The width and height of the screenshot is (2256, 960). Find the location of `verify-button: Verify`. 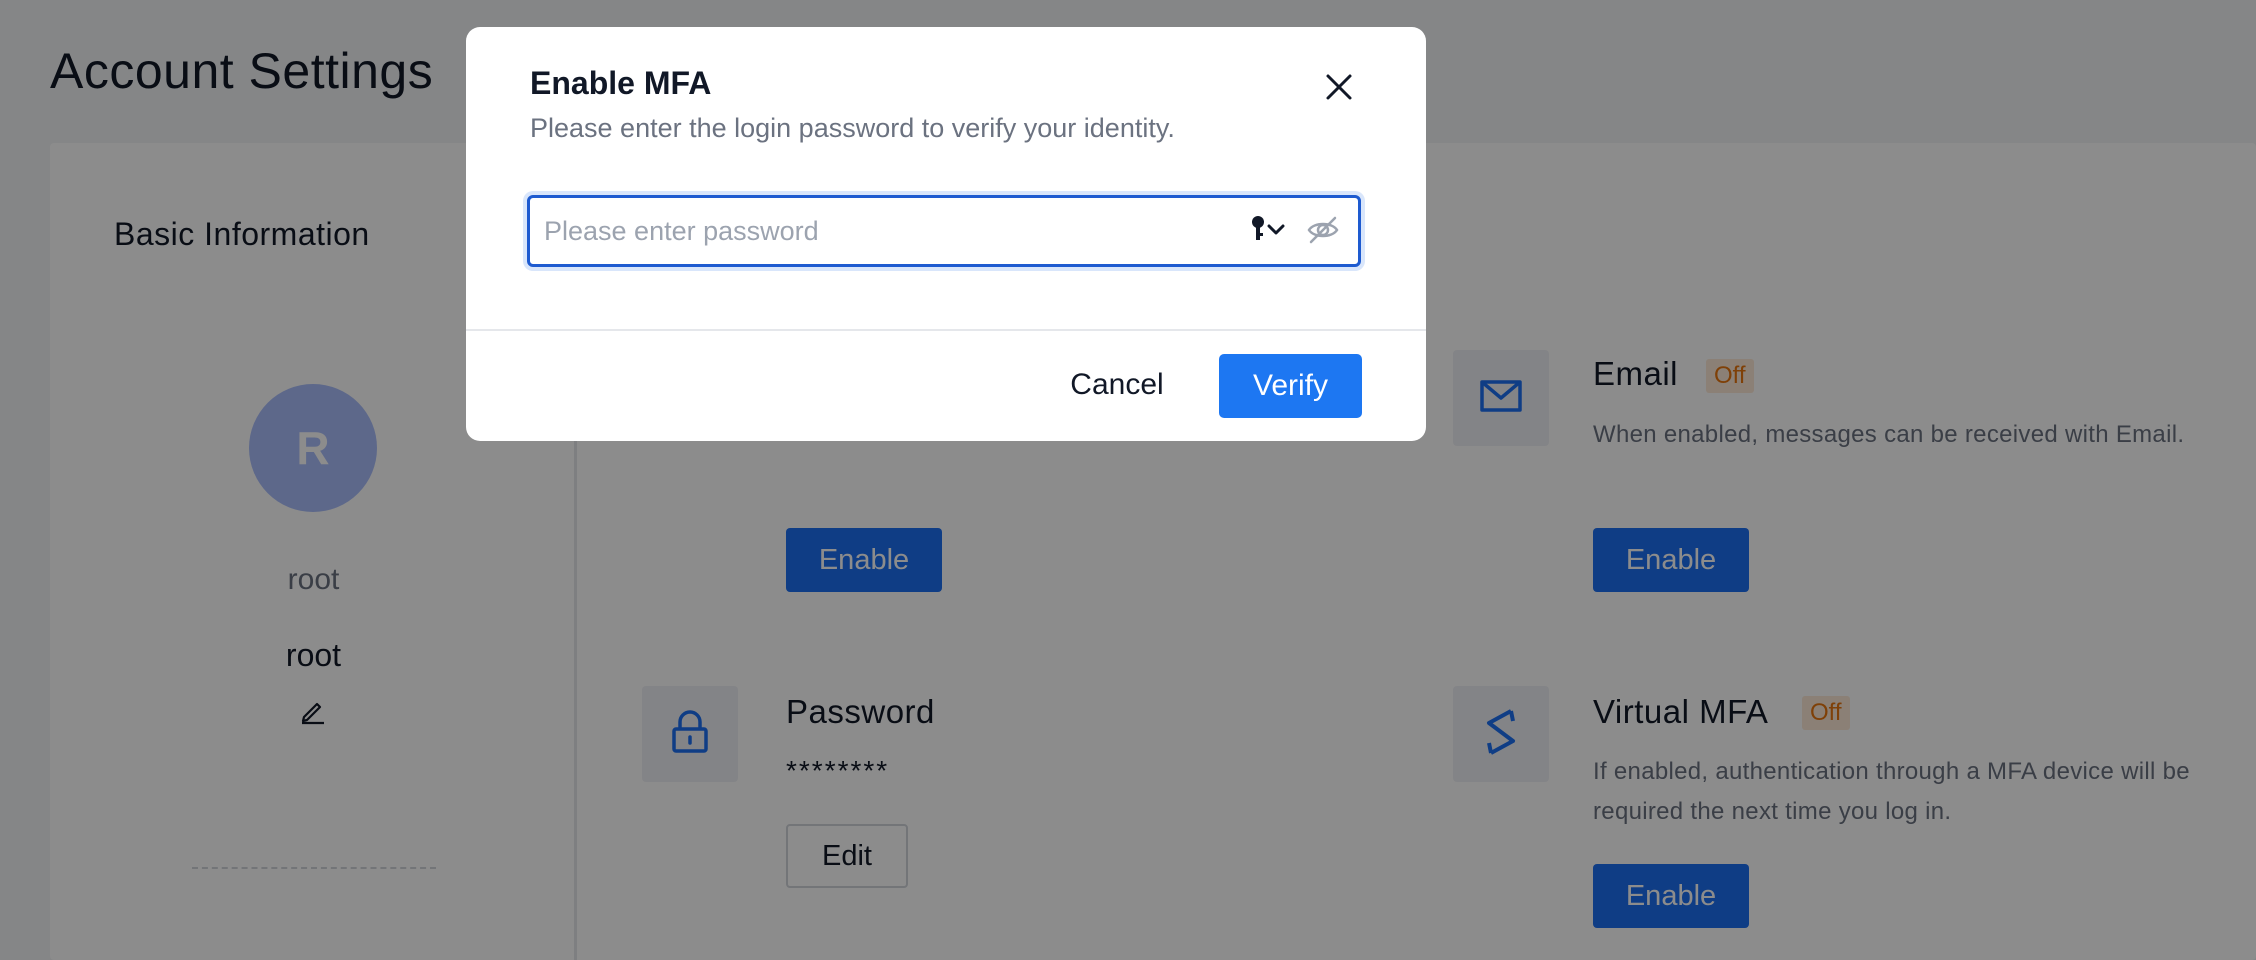

verify-button: Verify is located at coordinates (1290, 386).